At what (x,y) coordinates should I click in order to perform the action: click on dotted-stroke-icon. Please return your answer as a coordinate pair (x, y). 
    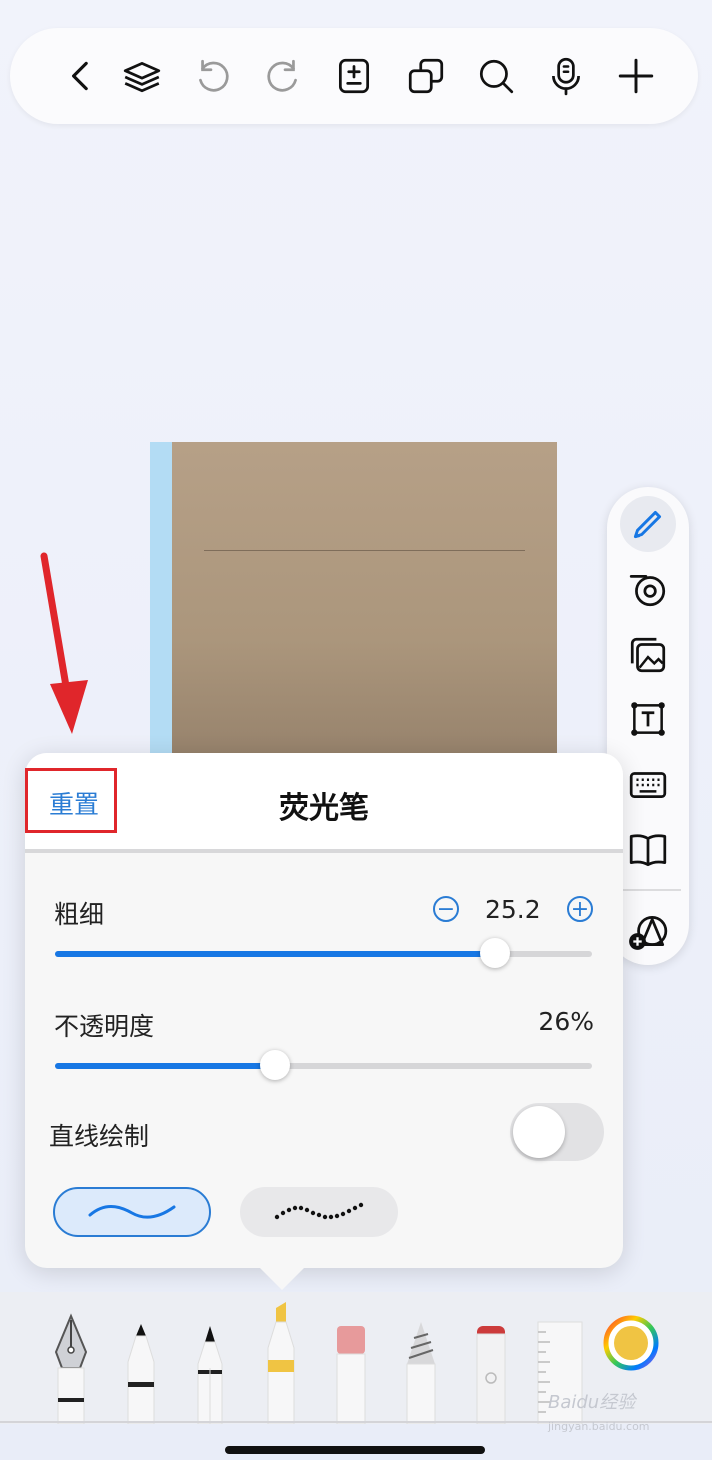
    Looking at the image, I should click on (319, 1211).